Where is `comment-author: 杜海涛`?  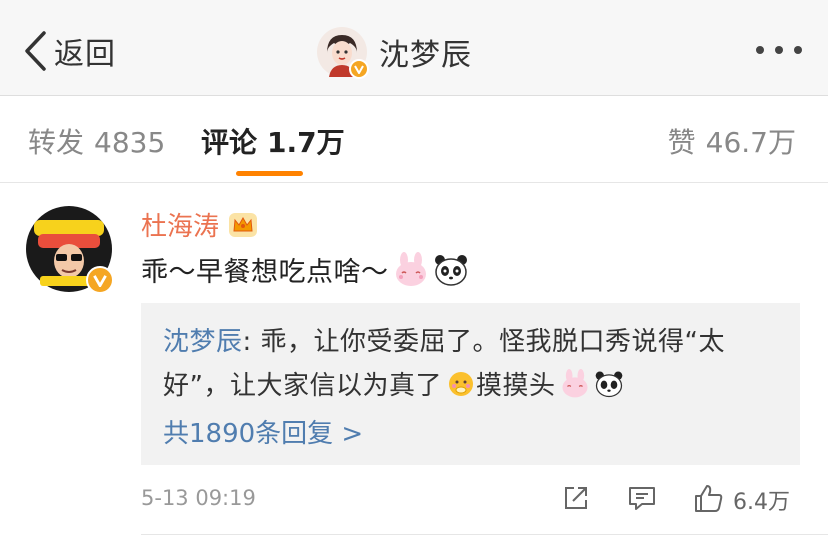
comment-author: 杜海涛 is located at coordinates (200, 224).